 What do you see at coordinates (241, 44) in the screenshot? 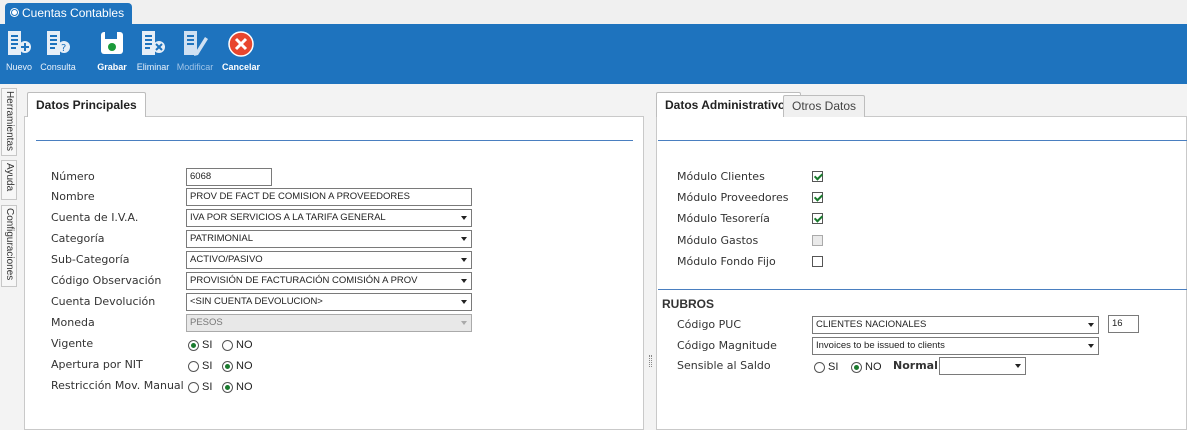
I see `cancel-icon` at bounding box center [241, 44].